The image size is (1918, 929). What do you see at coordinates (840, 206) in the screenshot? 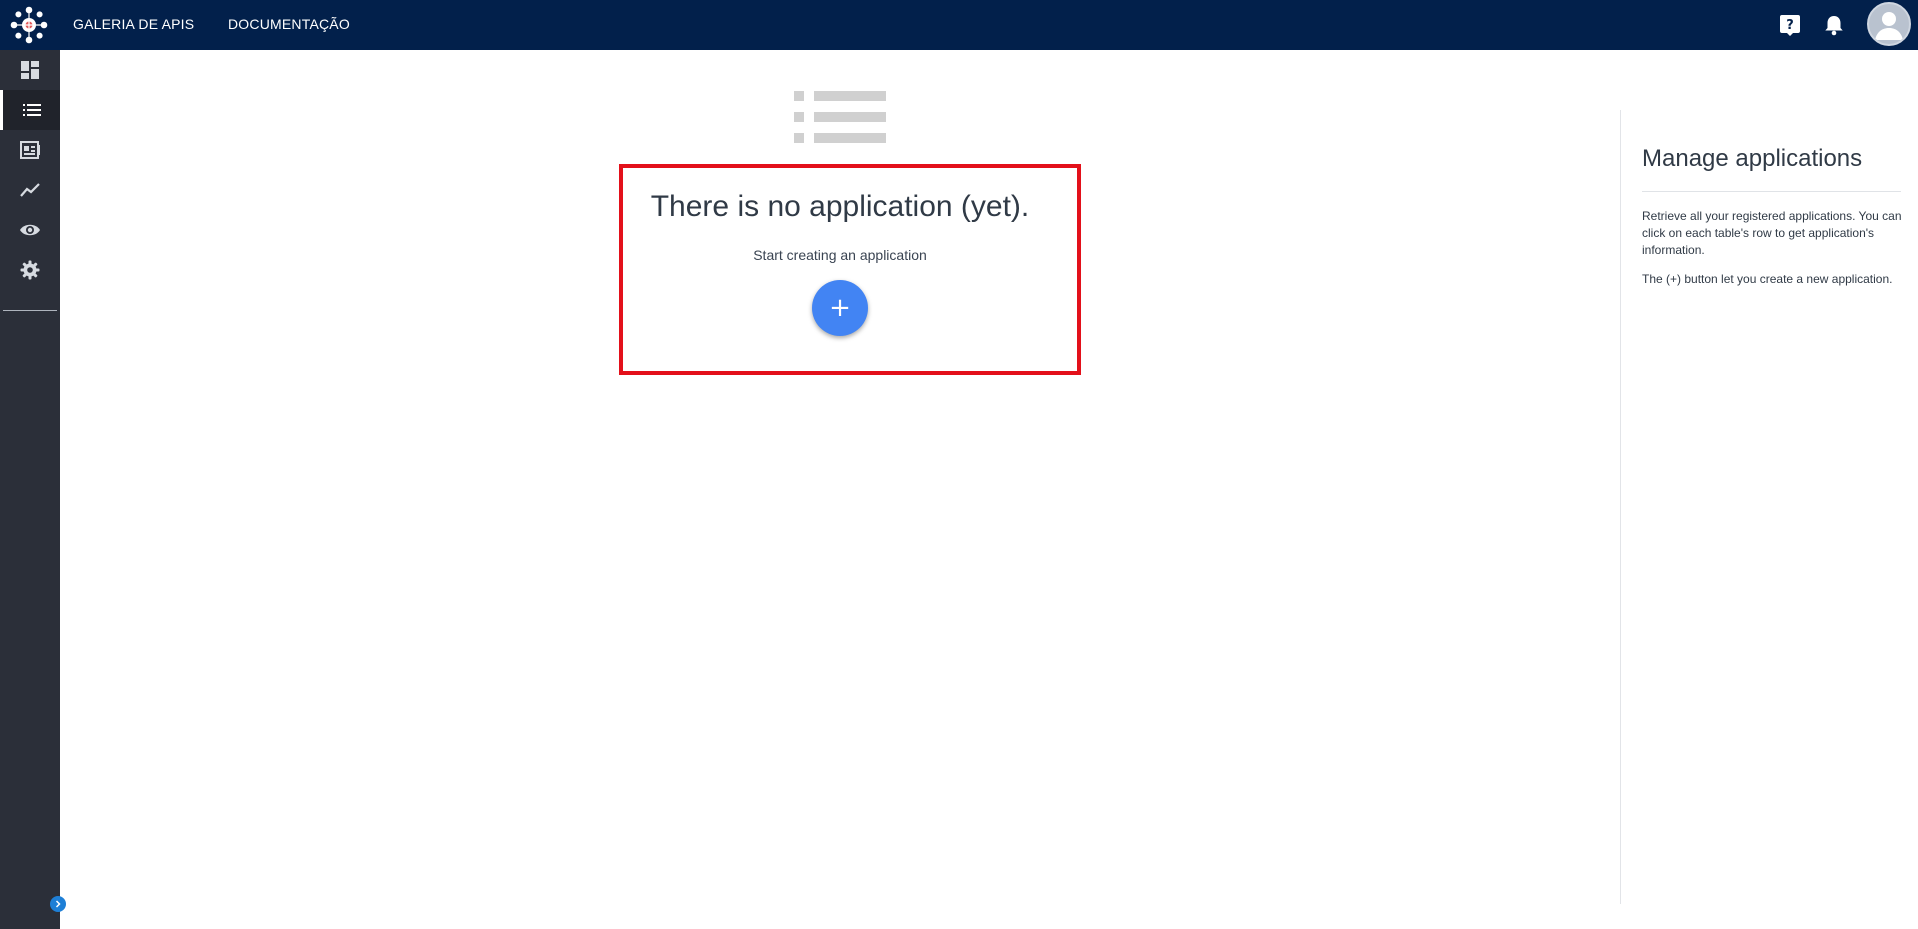
I see `empty-state-title: There is no application (yet).` at bounding box center [840, 206].